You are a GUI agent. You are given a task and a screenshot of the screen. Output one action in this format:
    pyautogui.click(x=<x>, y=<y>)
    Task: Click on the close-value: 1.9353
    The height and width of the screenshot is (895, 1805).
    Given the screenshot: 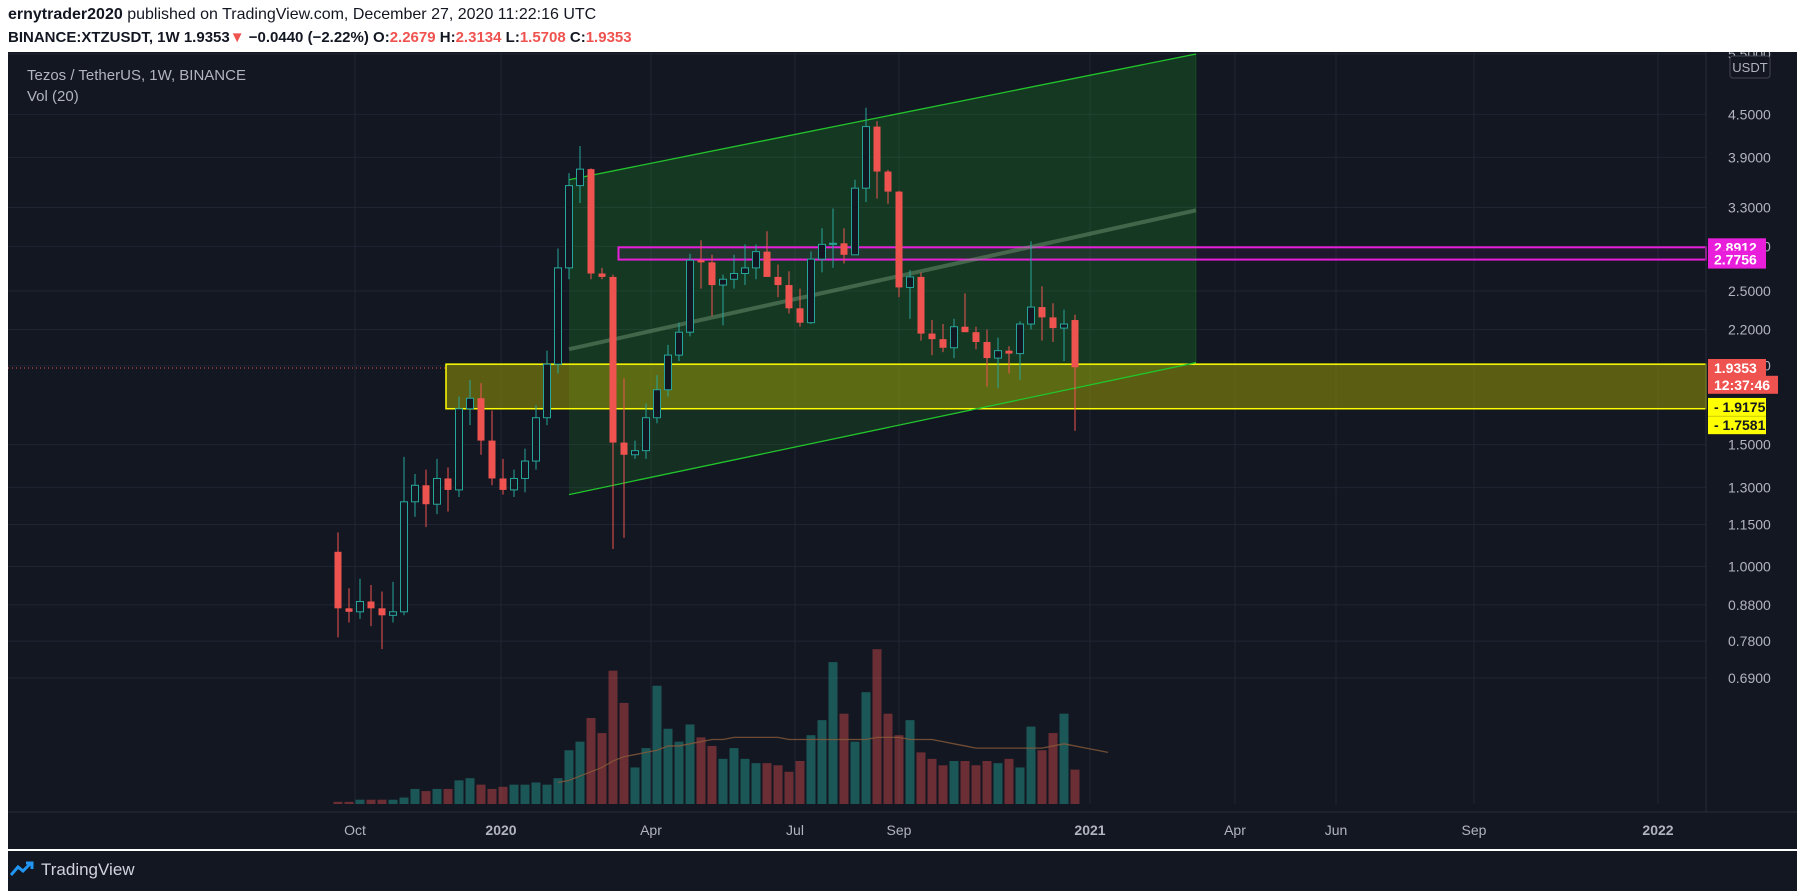 What is the action you would take?
    pyautogui.click(x=608, y=37)
    